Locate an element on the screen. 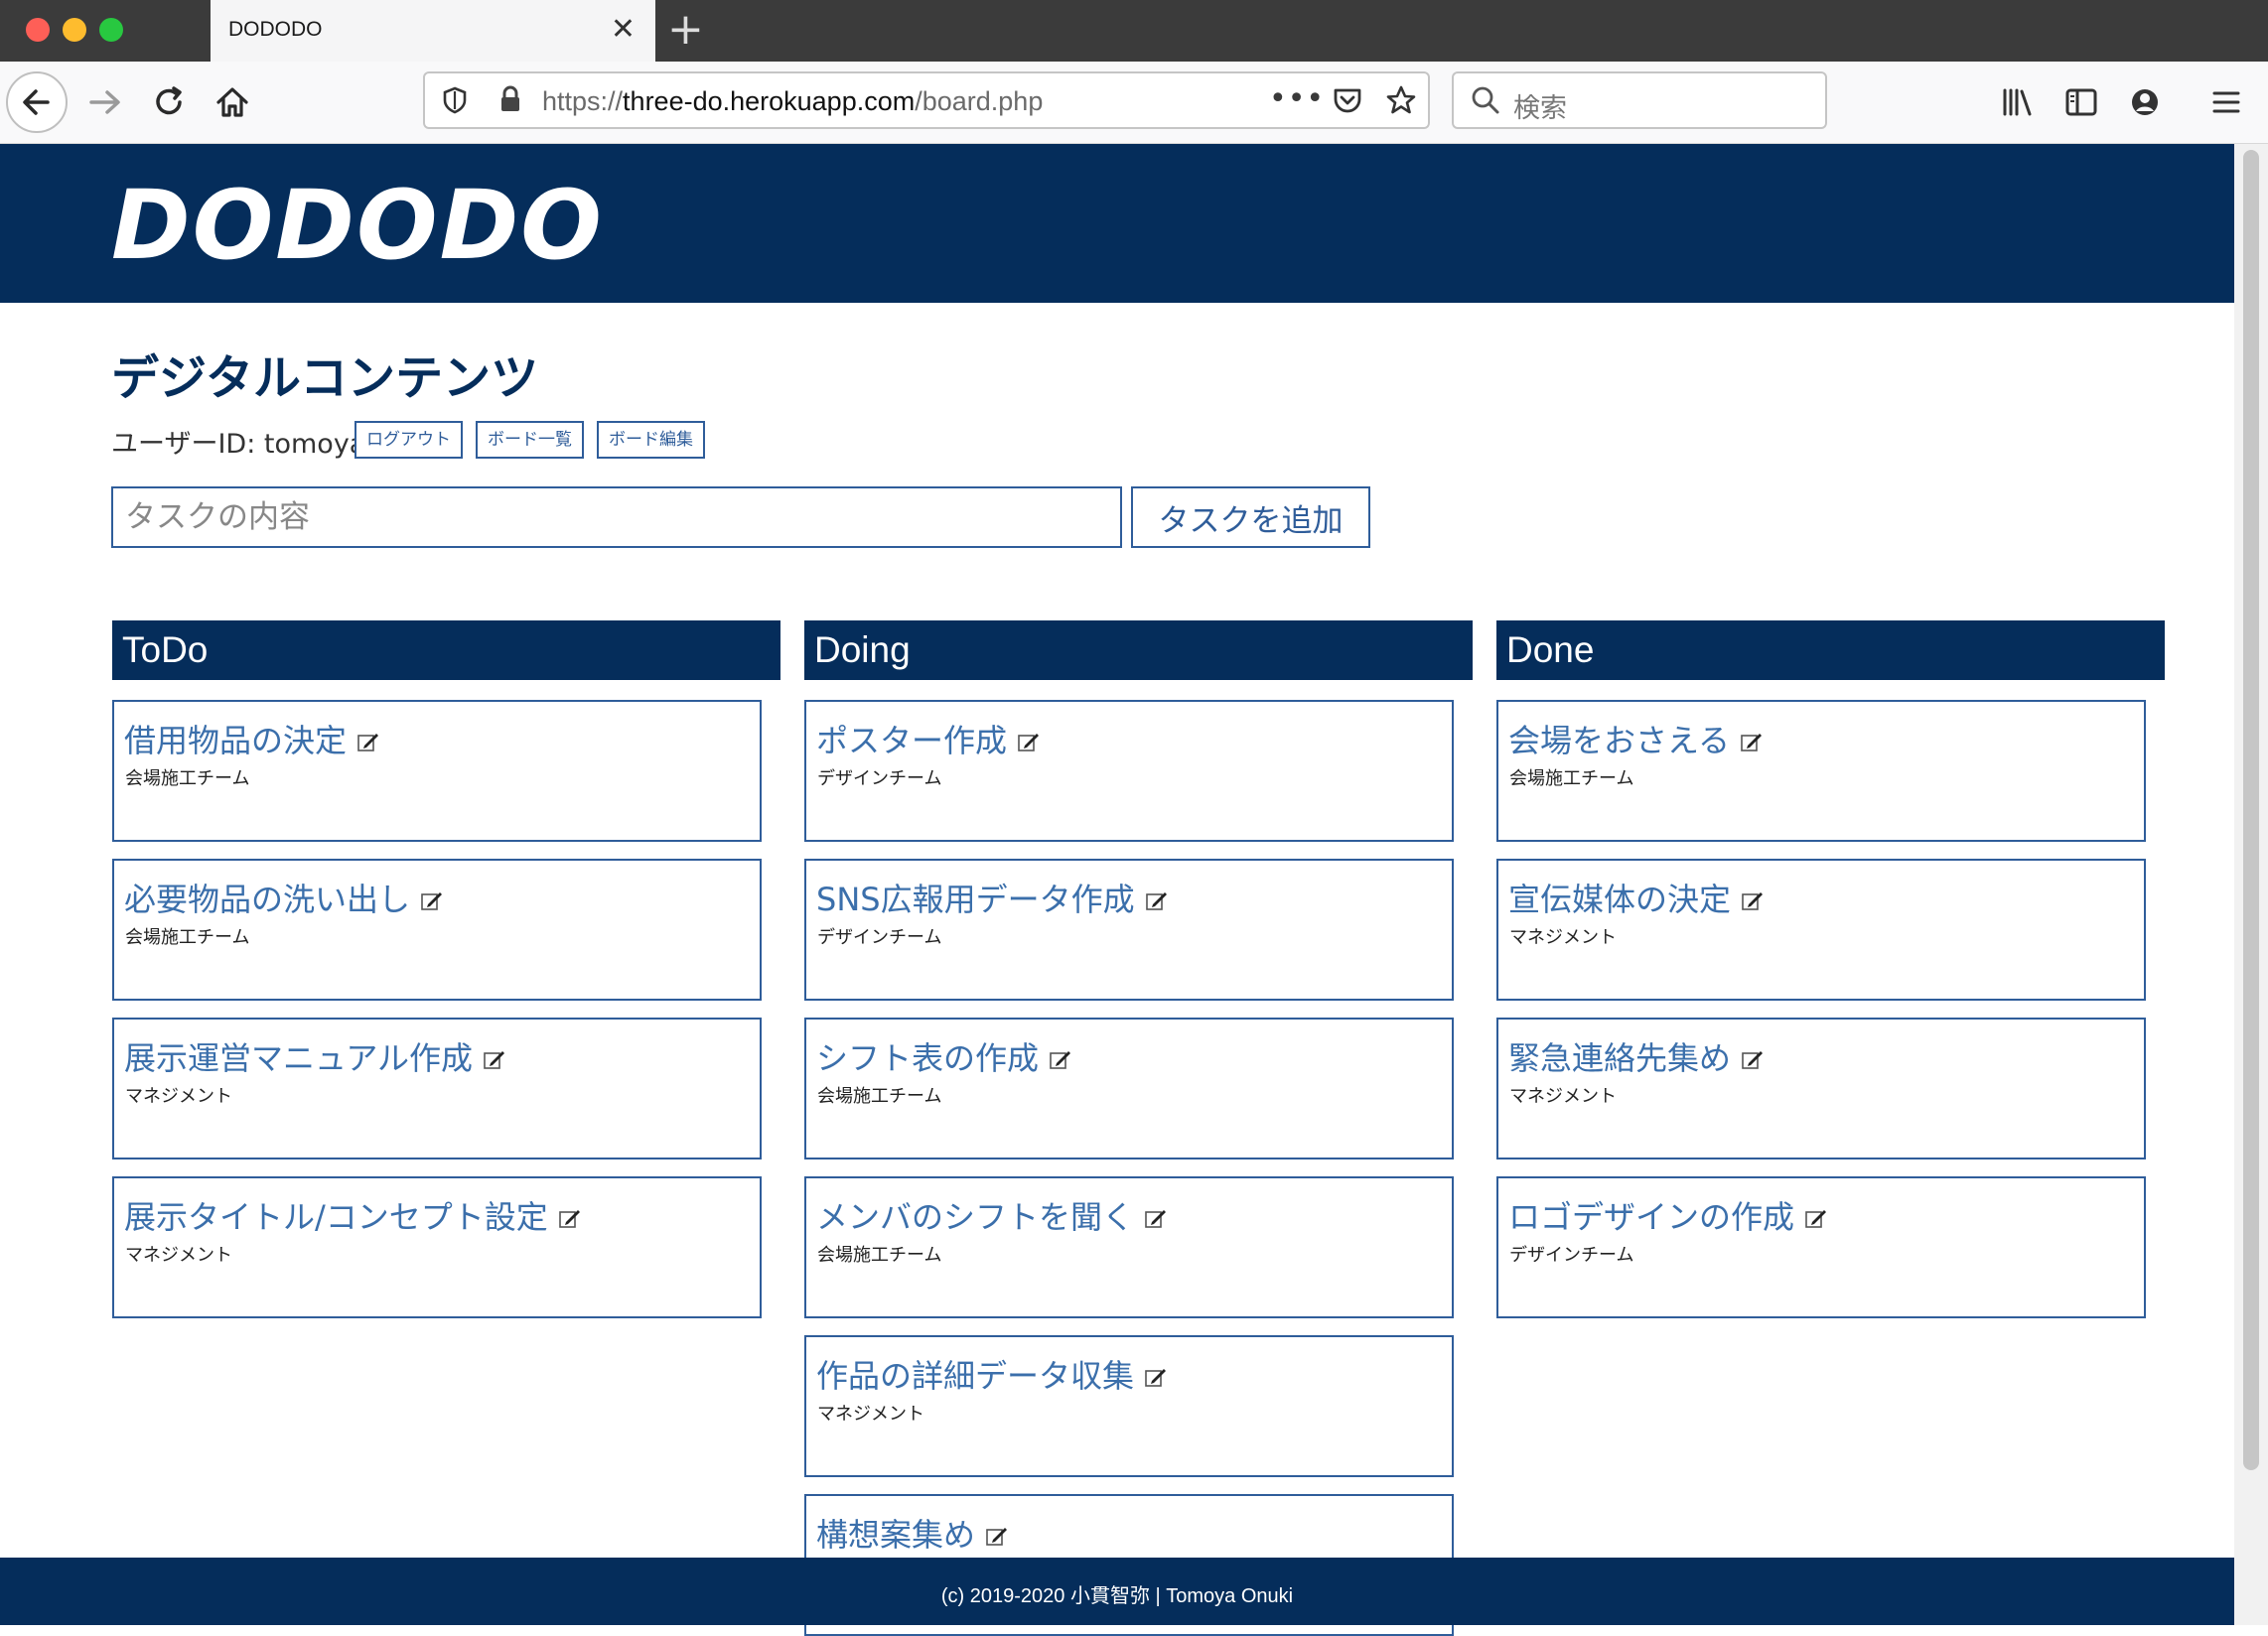  task-title-text: 構想案集め is located at coordinates (895, 1535).